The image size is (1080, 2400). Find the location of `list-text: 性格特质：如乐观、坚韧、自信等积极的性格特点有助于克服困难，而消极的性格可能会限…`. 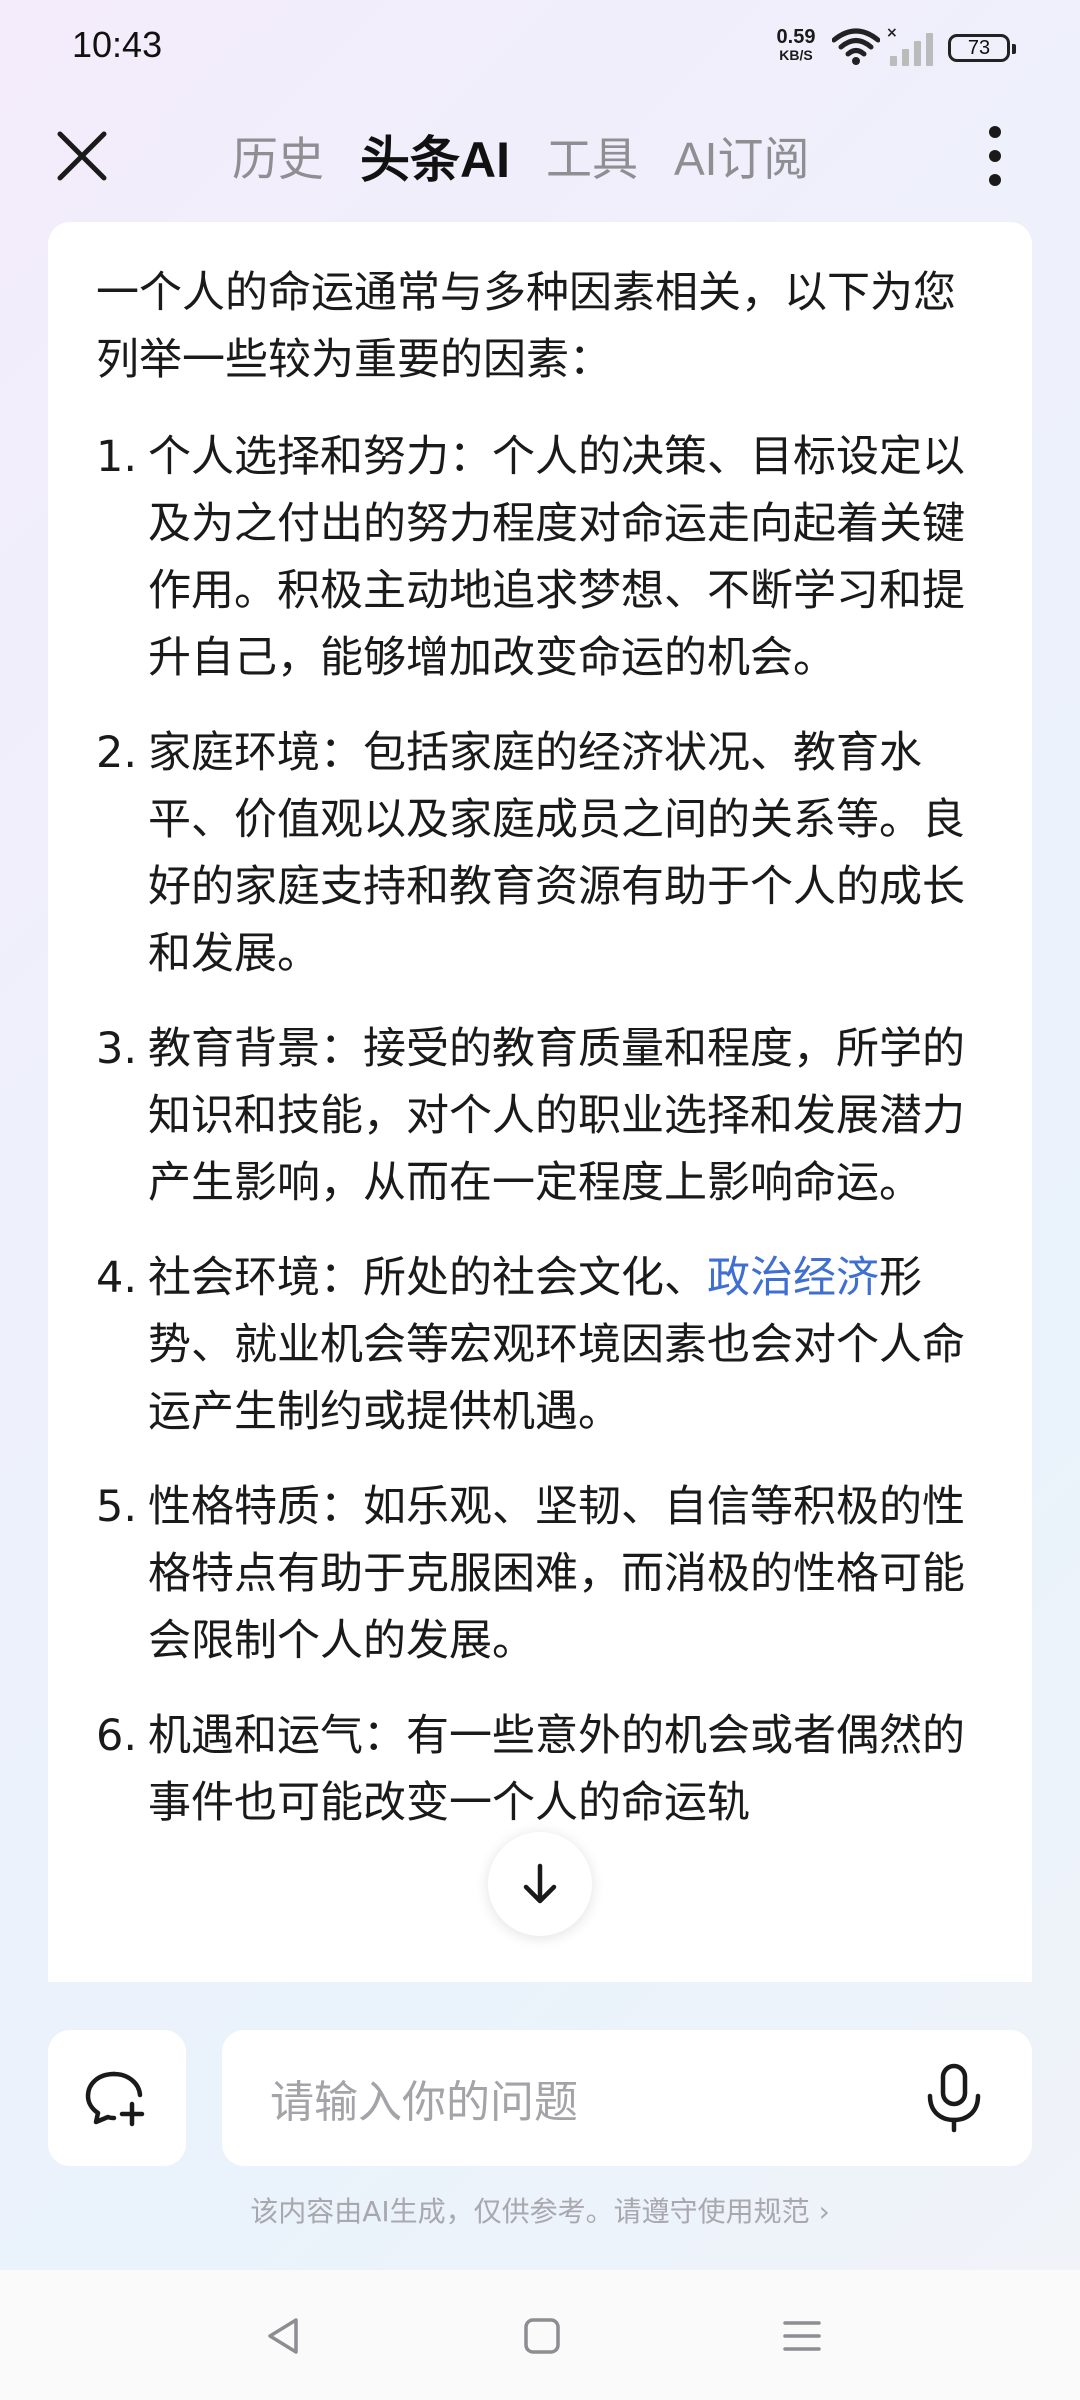

list-text: 性格特质：如乐观、坚韧、自信等积极的性格特点有助于克服困难，而消极的性格可能会限… is located at coordinates (556, 1574).